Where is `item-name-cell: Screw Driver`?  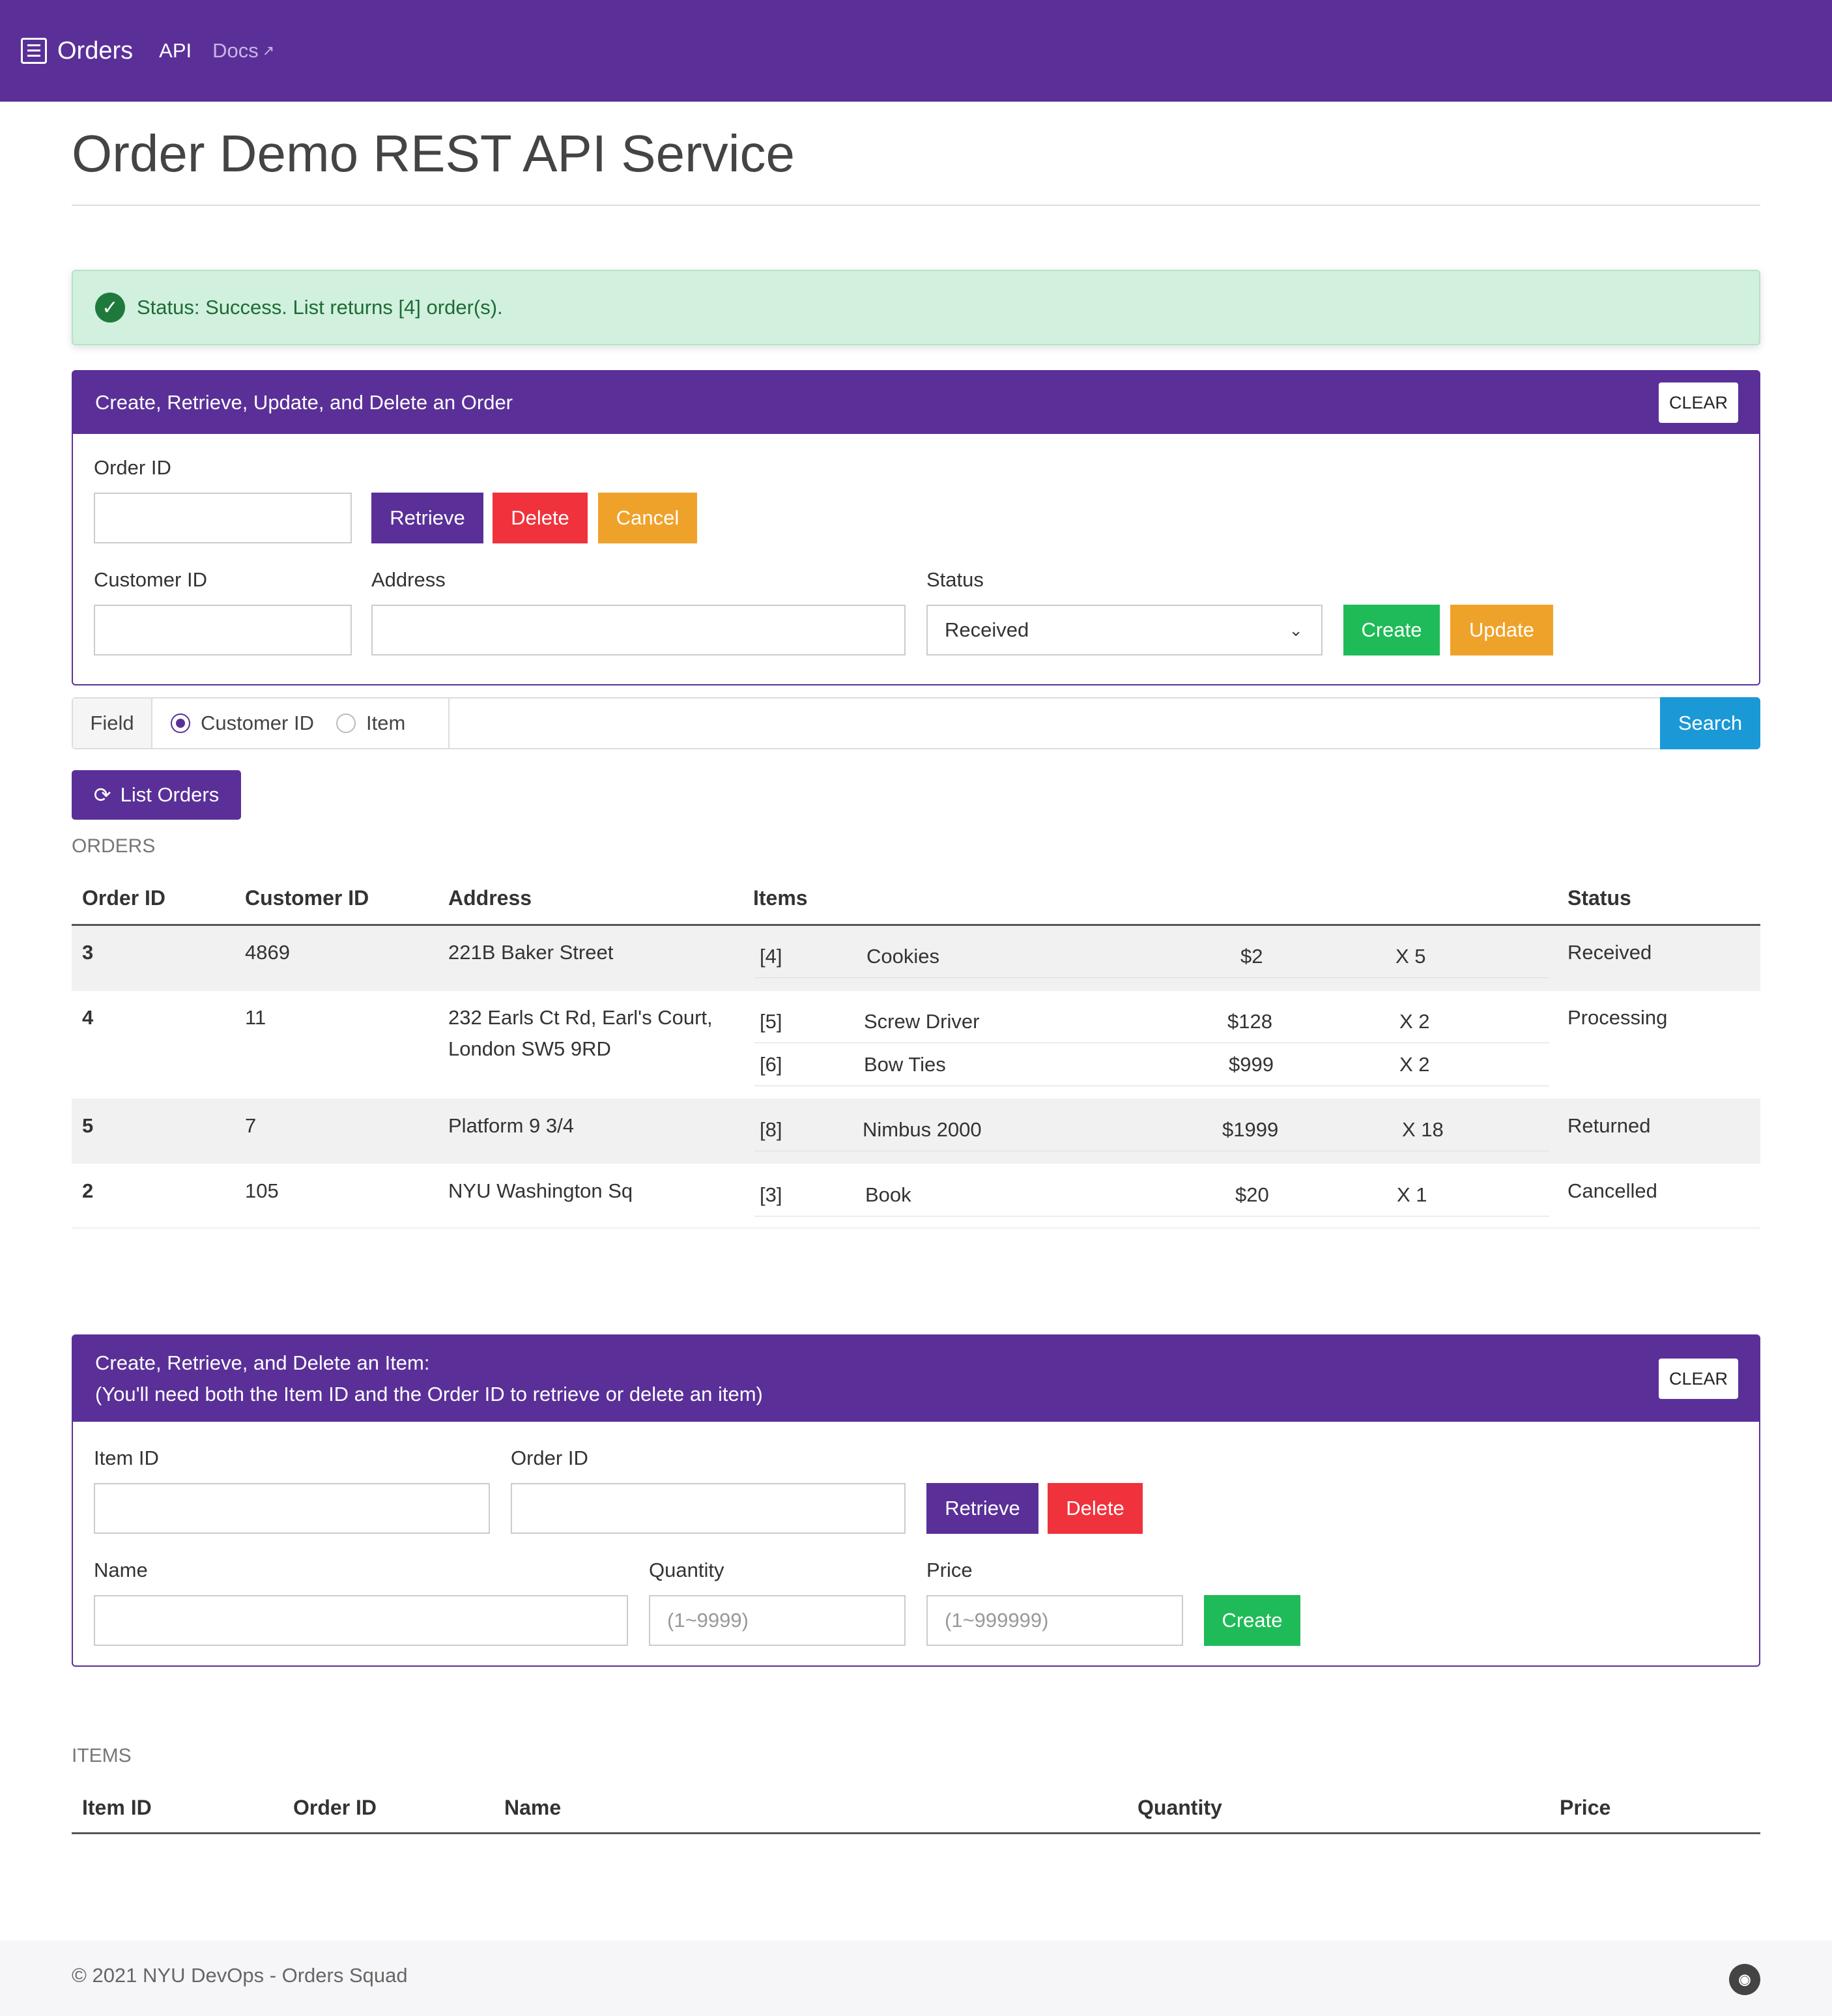 item-name-cell: Screw Driver is located at coordinates (922, 1021).